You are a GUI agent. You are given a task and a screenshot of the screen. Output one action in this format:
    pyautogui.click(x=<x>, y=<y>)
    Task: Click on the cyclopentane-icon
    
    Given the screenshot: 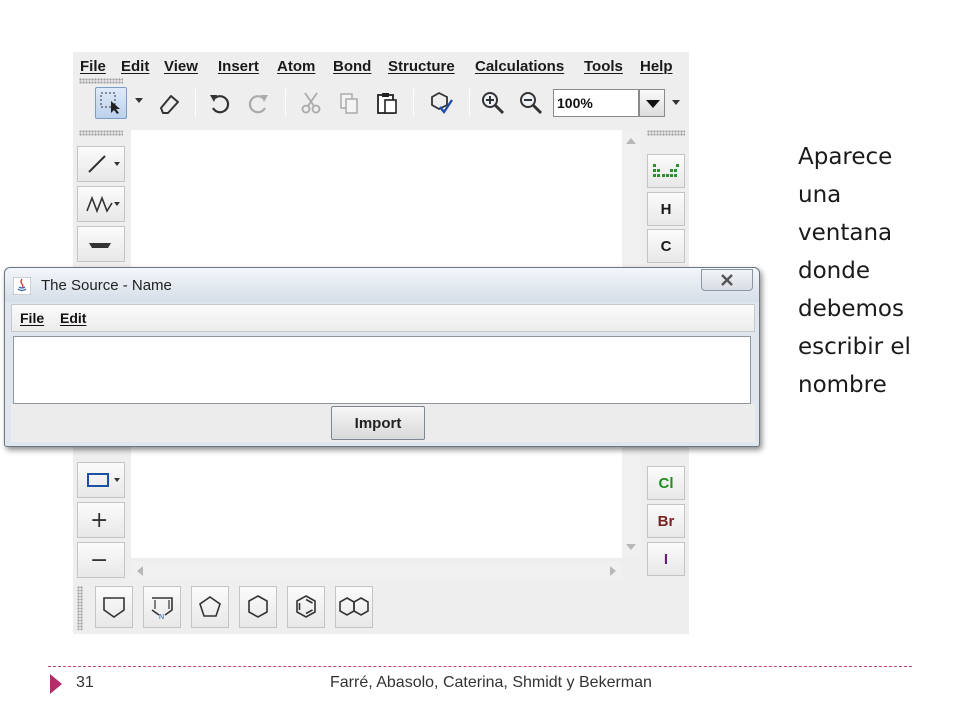 What is the action you would take?
    pyautogui.click(x=210, y=606)
    